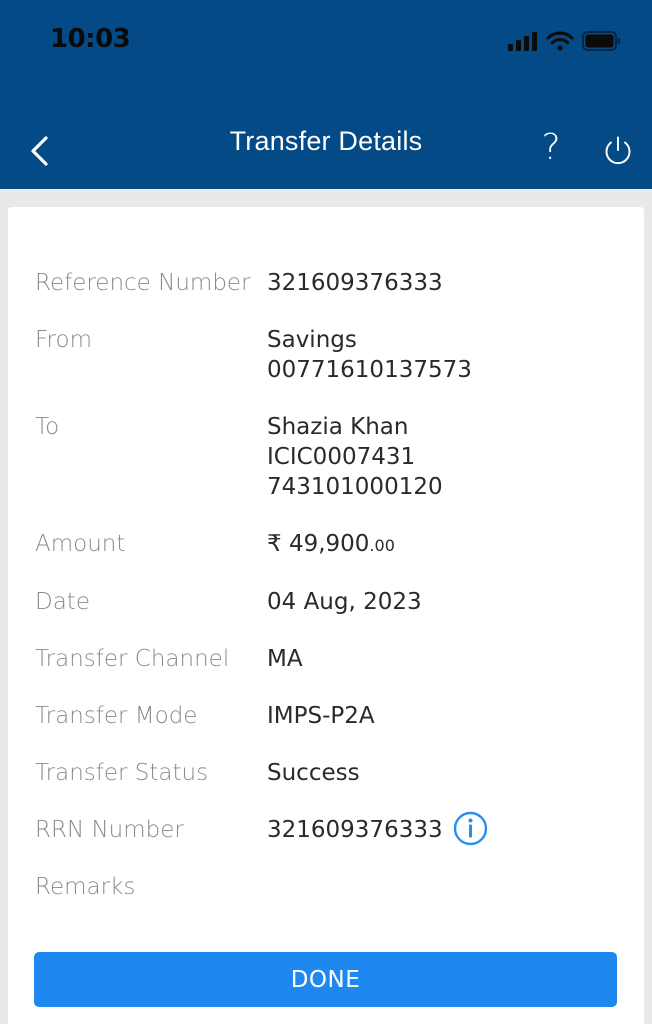  Describe the element at coordinates (85, 887) in the screenshot. I see `remarks-label: Remarks` at that location.